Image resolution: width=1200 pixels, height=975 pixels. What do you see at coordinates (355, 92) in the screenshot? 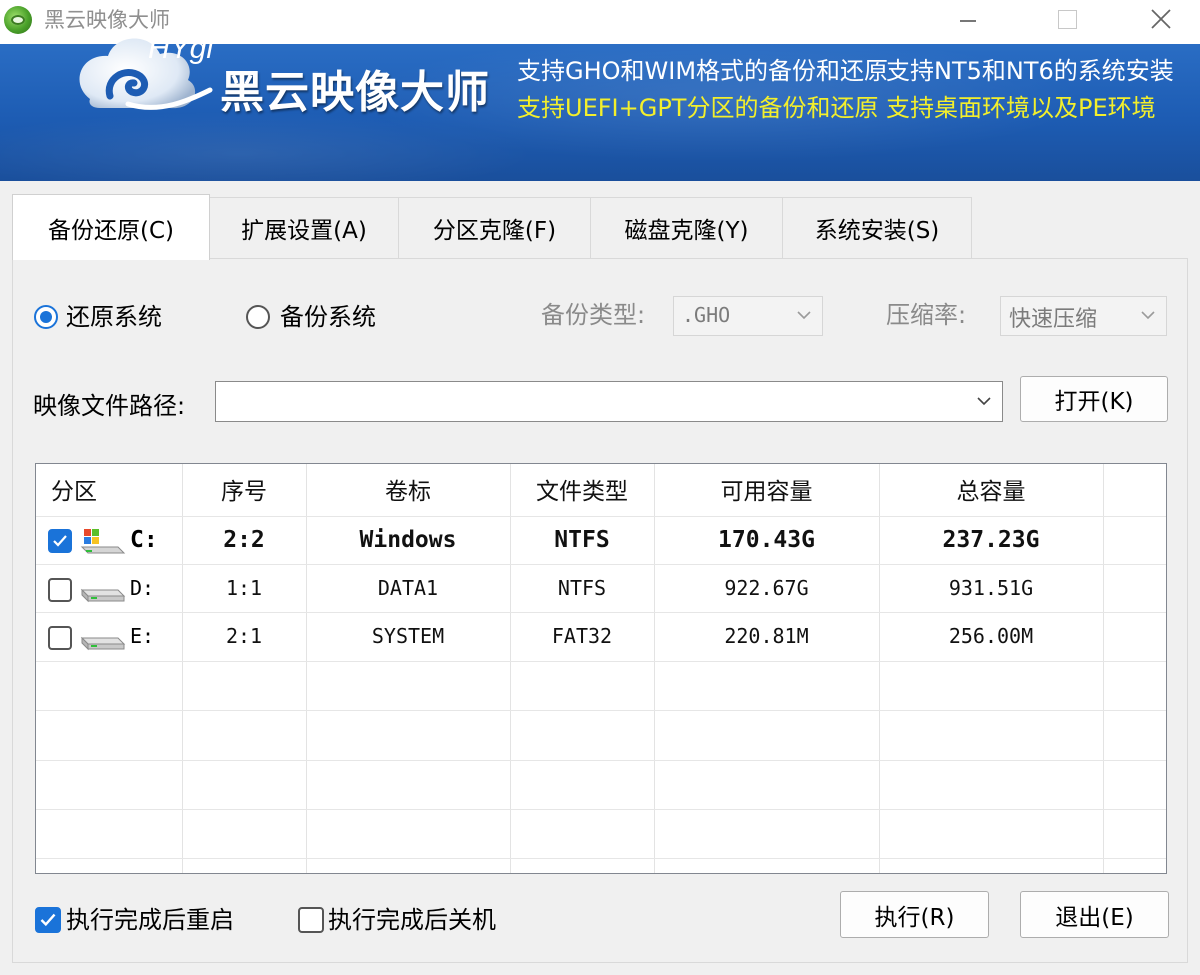
I see `brand-title: 黑云映像大师` at bounding box center [355, 92].